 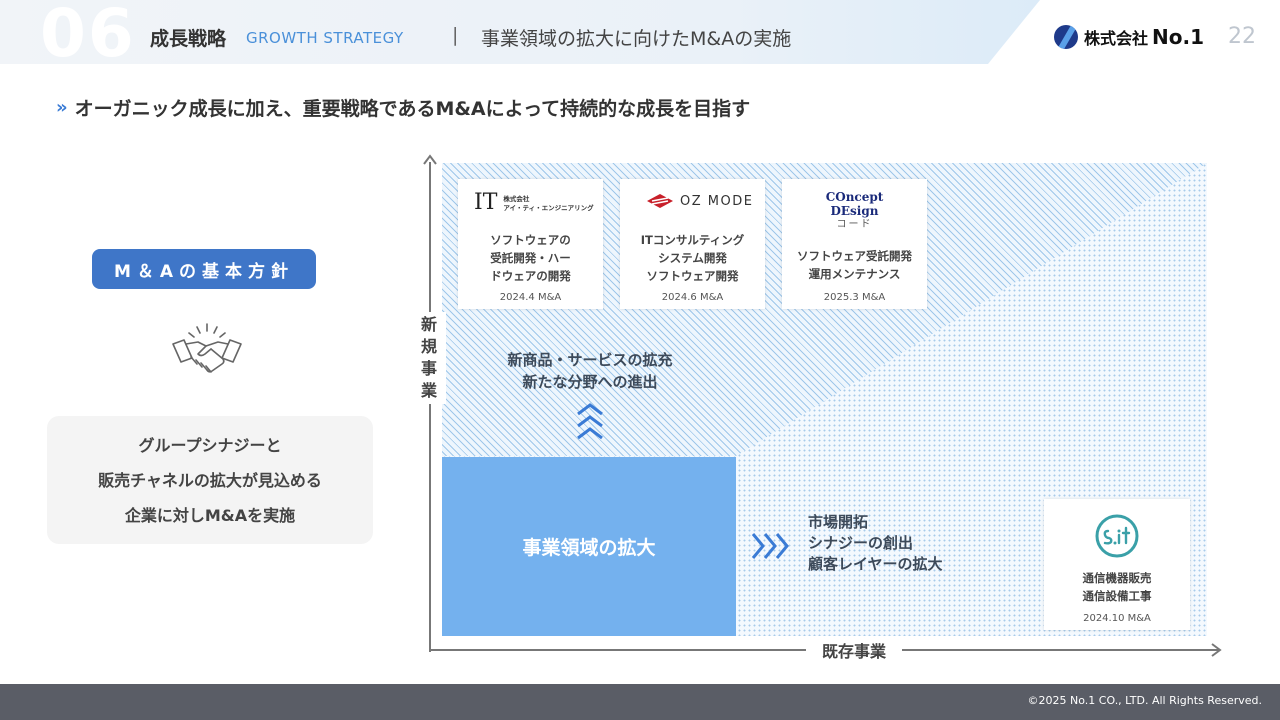 What do you see at coordinates (534, 203) in the screenshot?
I see `it-engineering-logo: IT 株式会社 アイ・ティ・エンジニアリング` at bounding box center [534, 203].